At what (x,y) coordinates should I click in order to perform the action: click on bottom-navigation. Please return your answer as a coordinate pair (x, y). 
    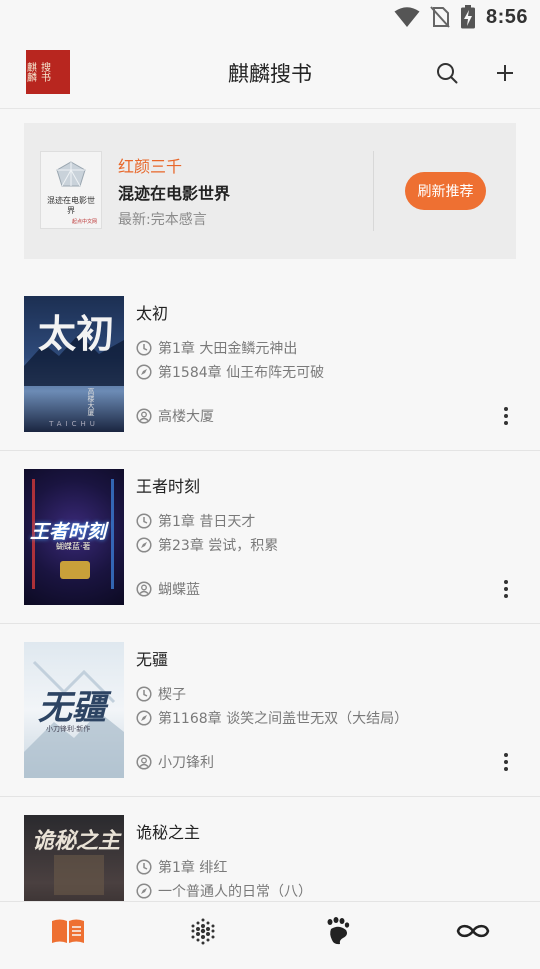
    Looking at the image, I should click on (270, 930).